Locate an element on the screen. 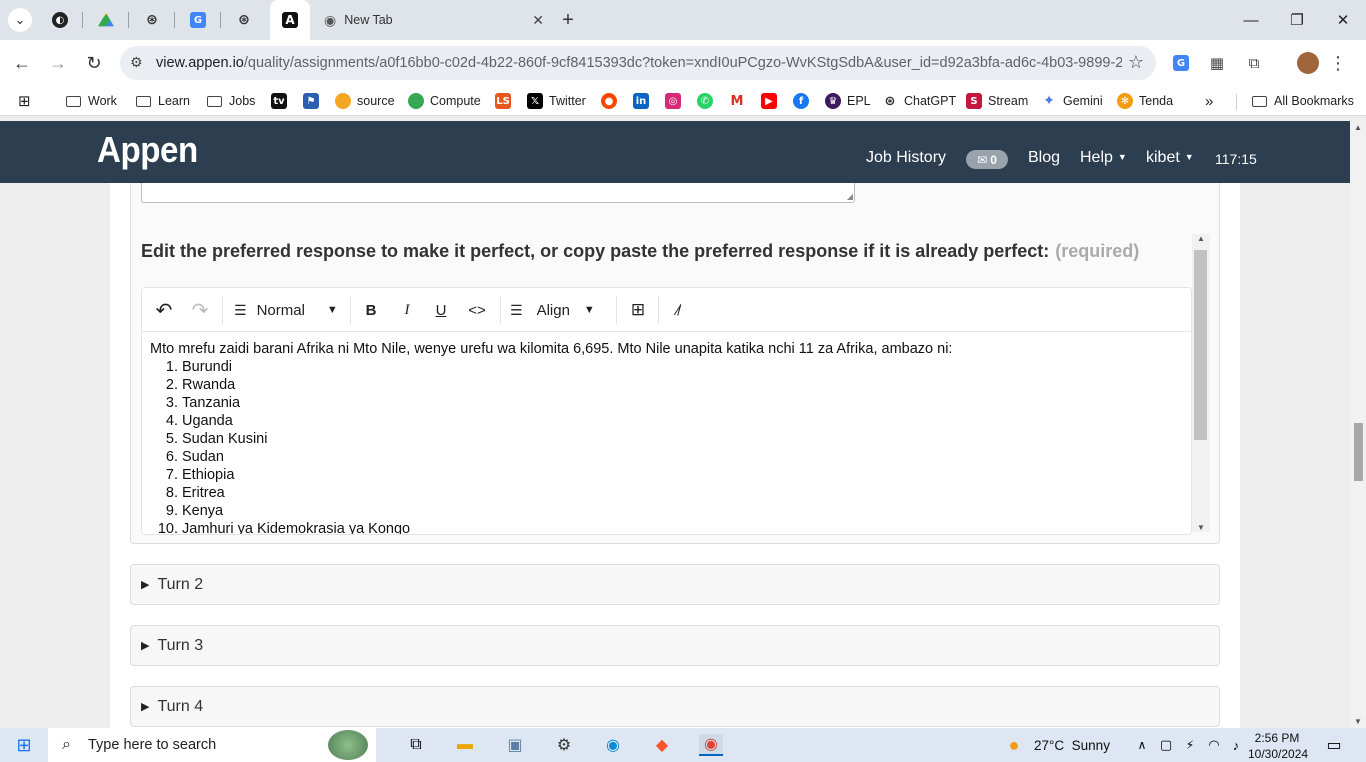 This screenshot has width=1366, height=762. bookmark-reddit: ● is located at coordinates (612, 101).